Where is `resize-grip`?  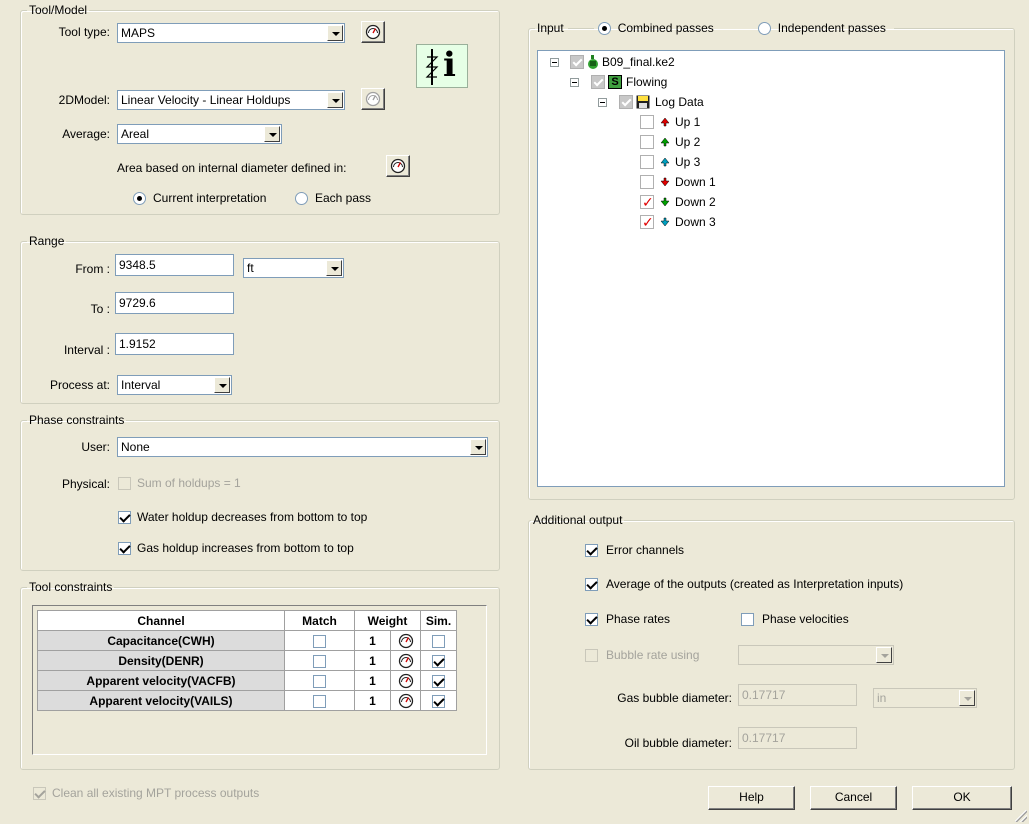
resize-grip is located at coordinates (1021, 816).